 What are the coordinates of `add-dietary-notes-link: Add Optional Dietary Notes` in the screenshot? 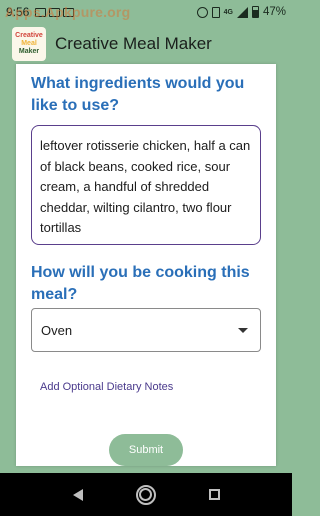 It's located at (106, 387).